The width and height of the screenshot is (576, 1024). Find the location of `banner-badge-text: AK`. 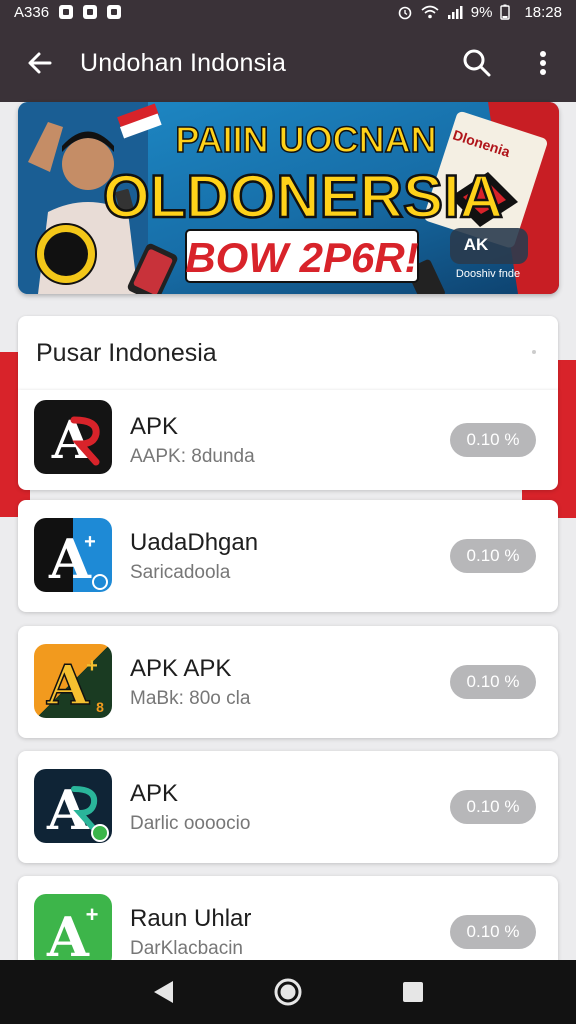

banner-badge-text: AK is located at coordinates (476, 244).